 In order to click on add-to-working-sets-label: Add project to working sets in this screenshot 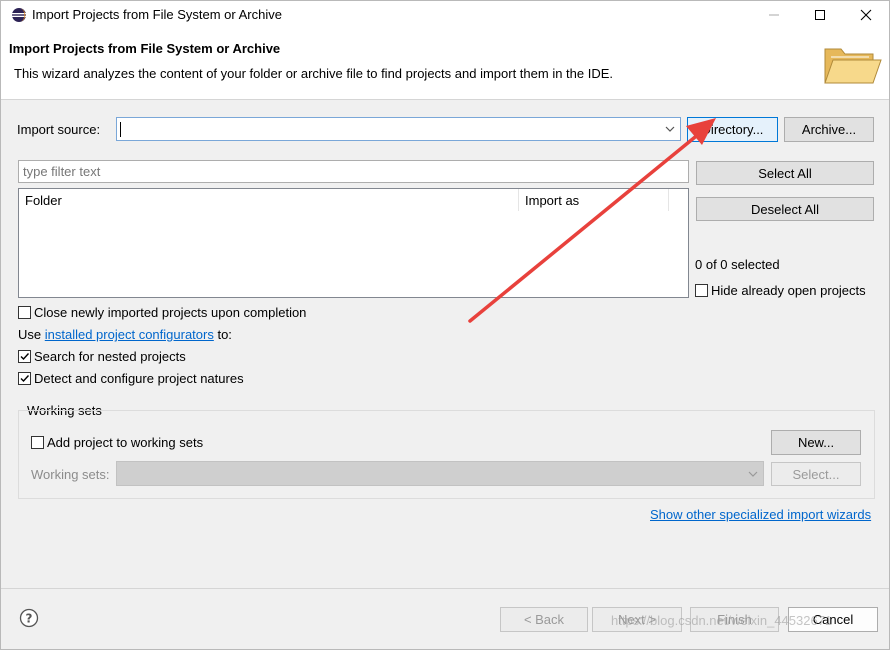, I will do `click(125, 442)`.